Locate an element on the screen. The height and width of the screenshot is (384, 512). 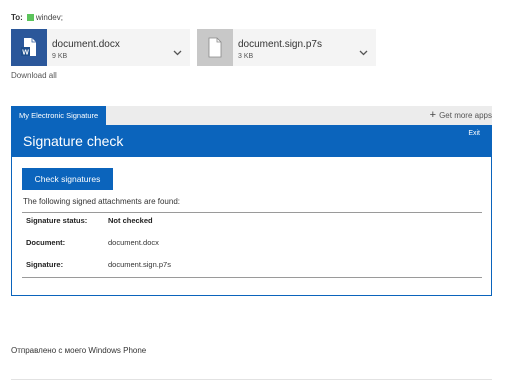
row-key: Signature: is located at coordinates (45, 264).